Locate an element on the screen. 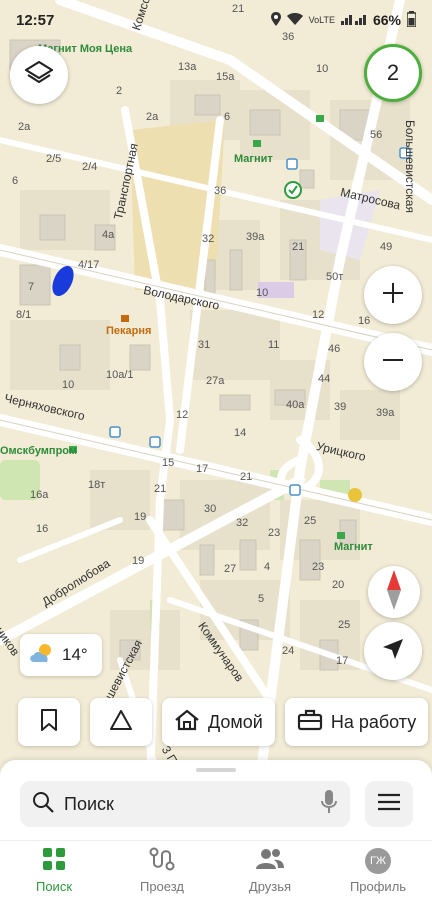 The width and height of the screenshot is (432, 900). tab-label: Поиск is located at coordinates (54, 886).